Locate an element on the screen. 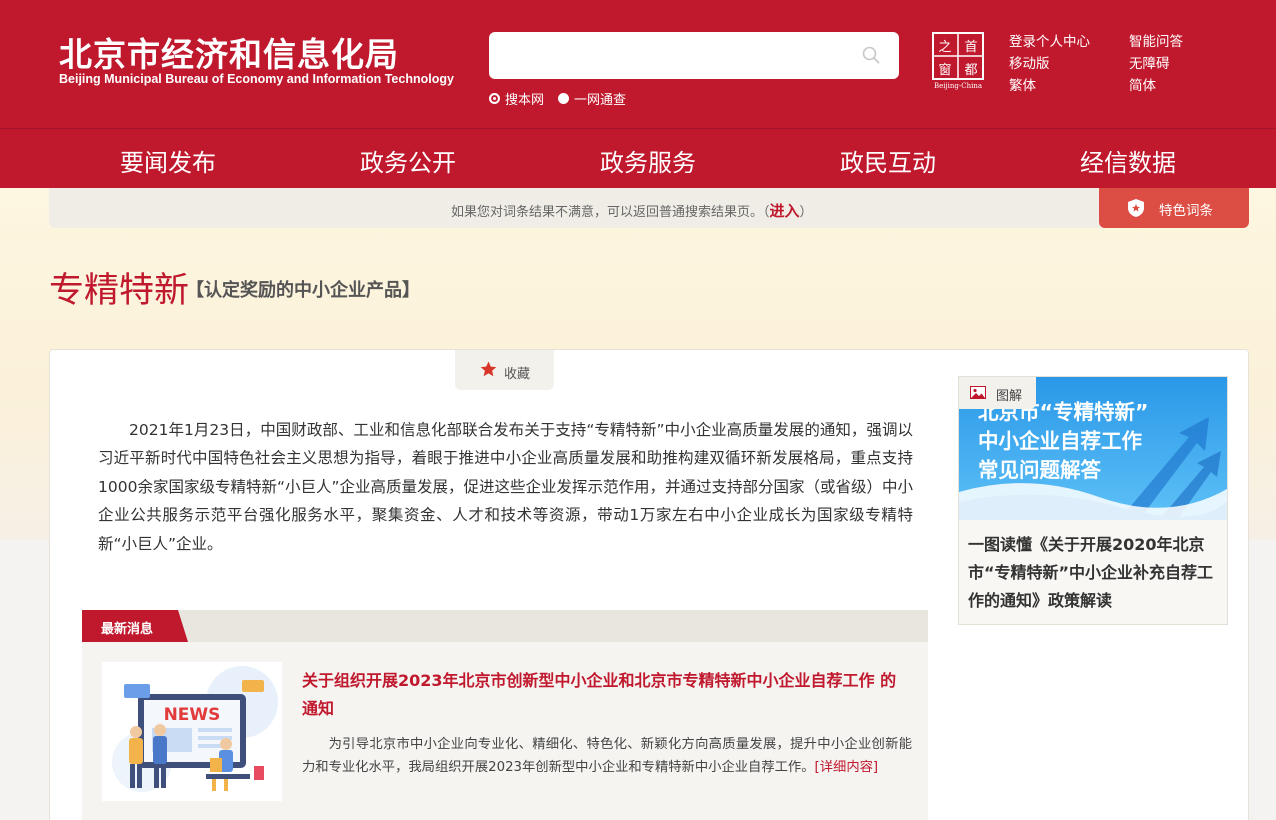  search-input is located at coordinates (671, 55).